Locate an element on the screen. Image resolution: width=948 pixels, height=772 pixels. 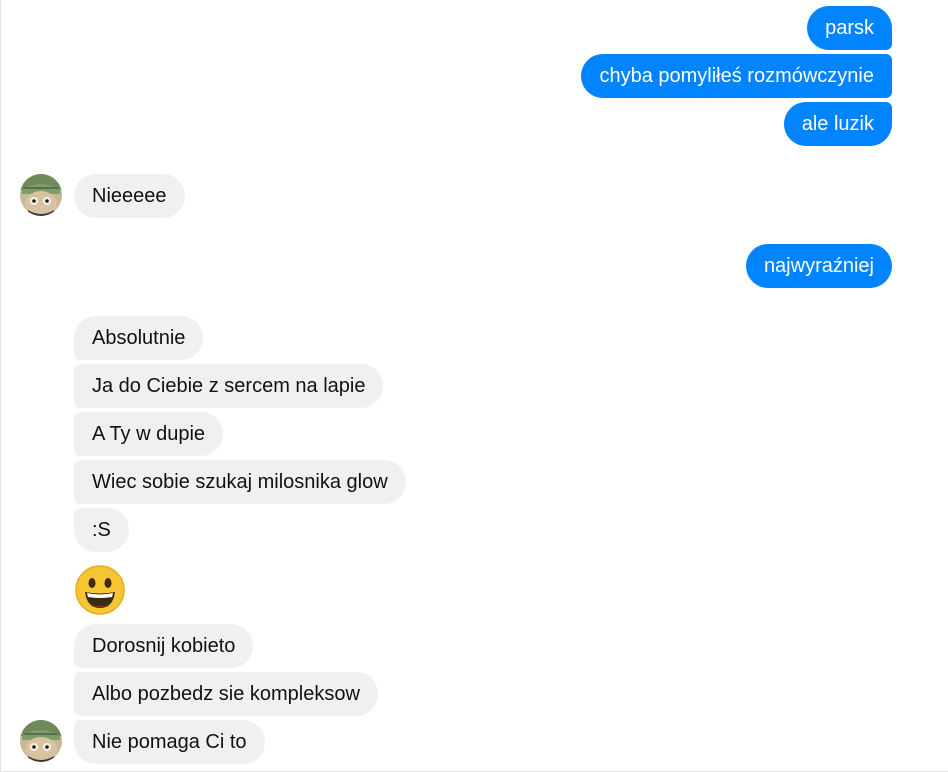
incoming-message: Ja do Ciebie z sercem na lapie is located at coordinates (229, 386).